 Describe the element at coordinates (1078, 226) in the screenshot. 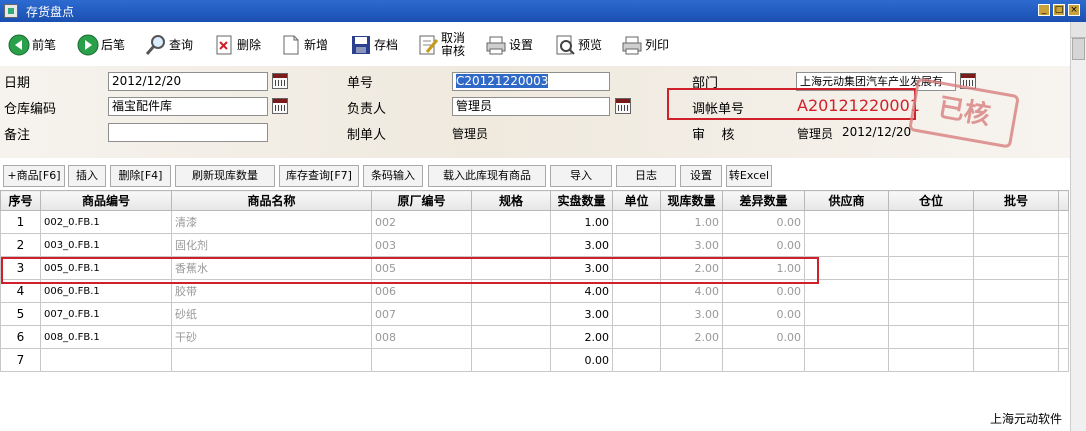

I see `vertical-scrollbar` at that location.